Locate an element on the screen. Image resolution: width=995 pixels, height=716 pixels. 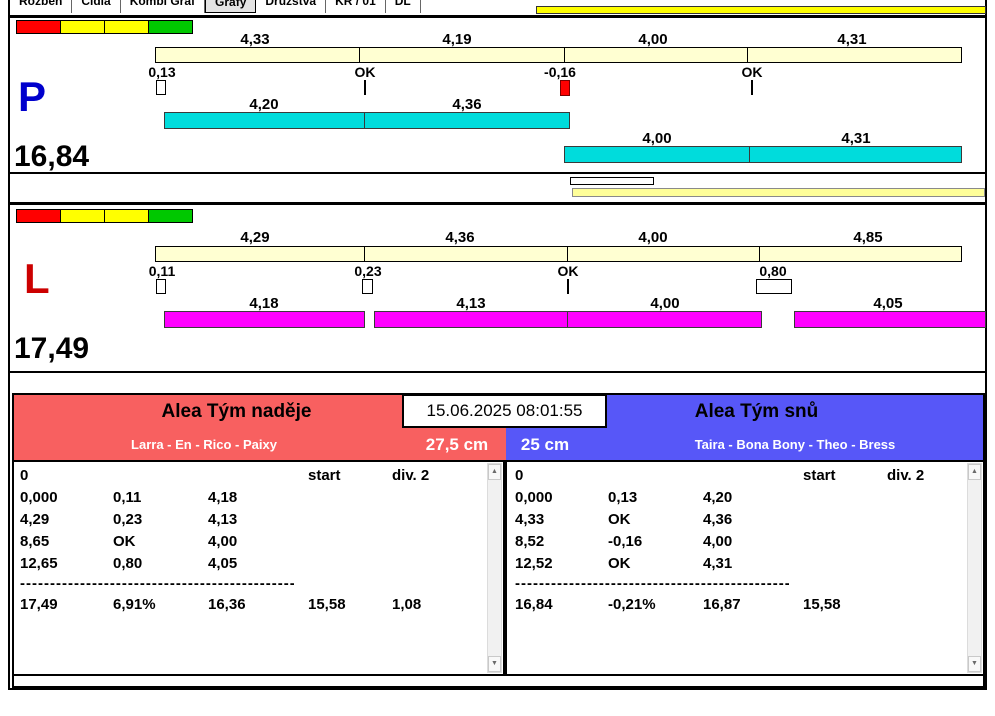
split-time-label: 4,36 is located at coordinates (460, 237).